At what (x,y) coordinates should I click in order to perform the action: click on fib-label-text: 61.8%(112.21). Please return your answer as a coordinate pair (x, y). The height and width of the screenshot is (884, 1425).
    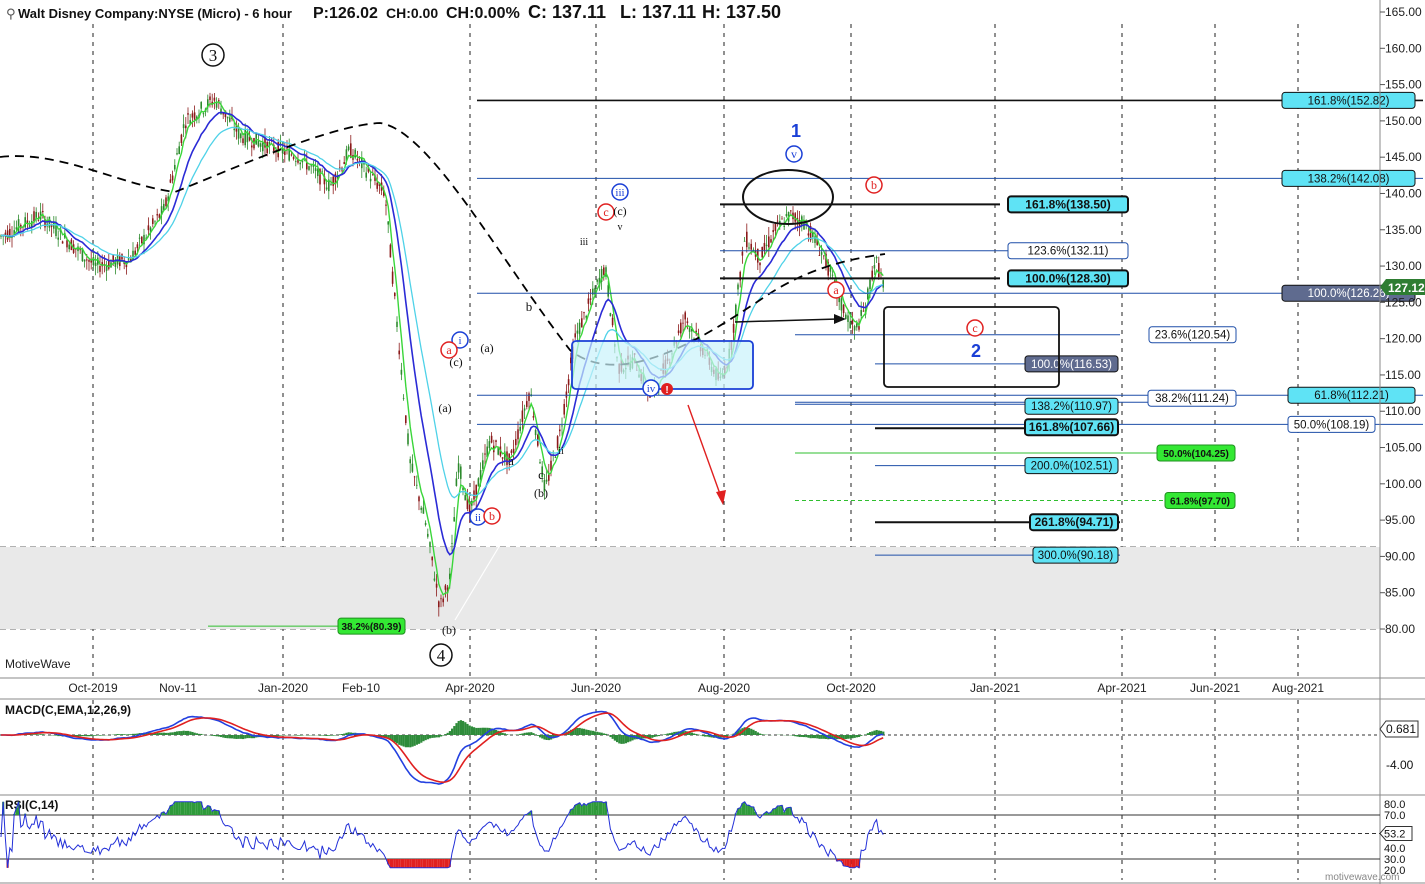
    Looking at the image, I should click on (1351, 396).